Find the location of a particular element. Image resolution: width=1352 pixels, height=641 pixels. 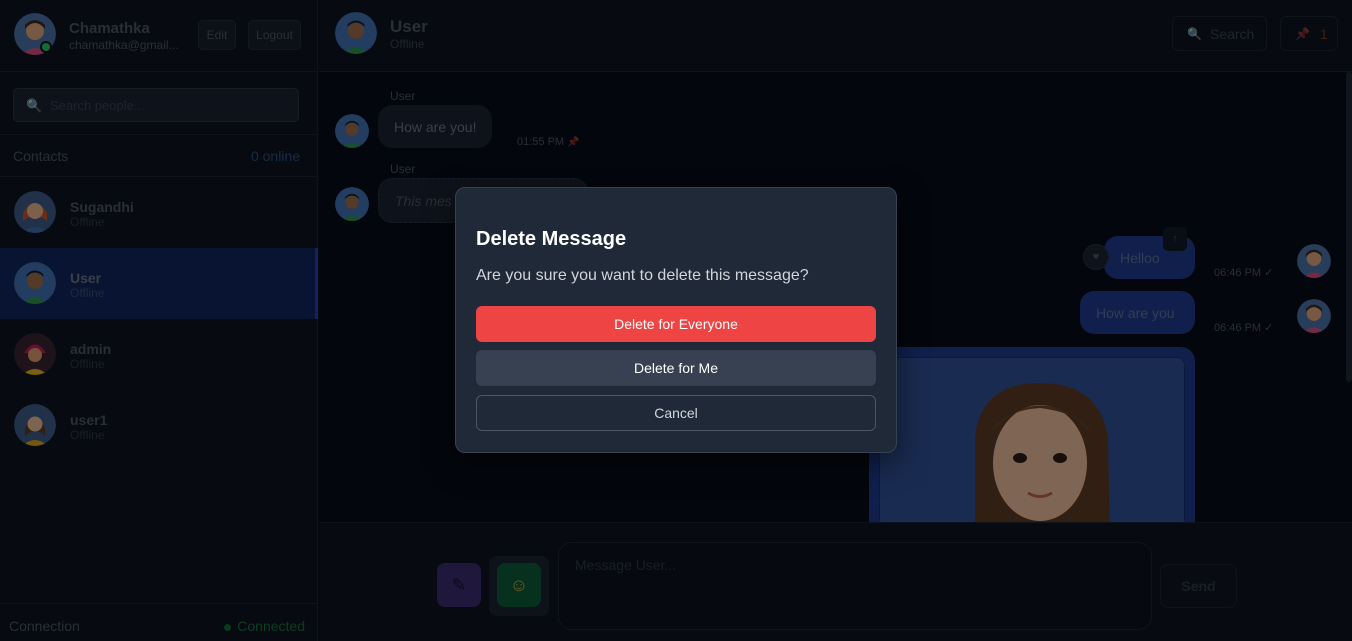

delete-for-everyone-button: Delete for Everyone is located at coordinates (676, 324).